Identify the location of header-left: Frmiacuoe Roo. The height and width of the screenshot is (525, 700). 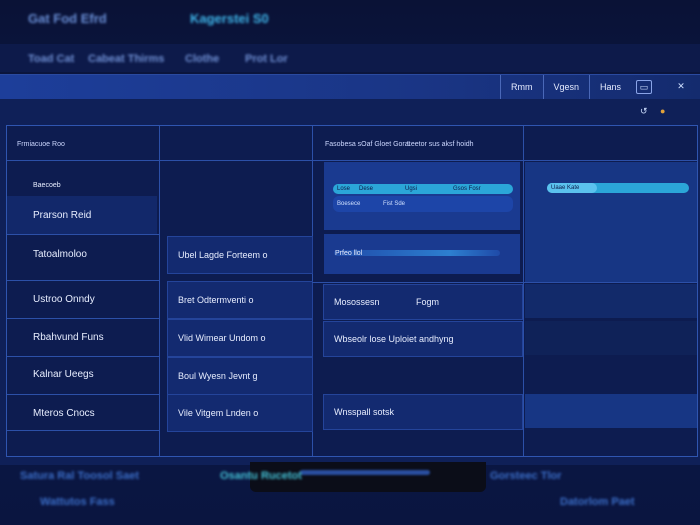
(41, 144).